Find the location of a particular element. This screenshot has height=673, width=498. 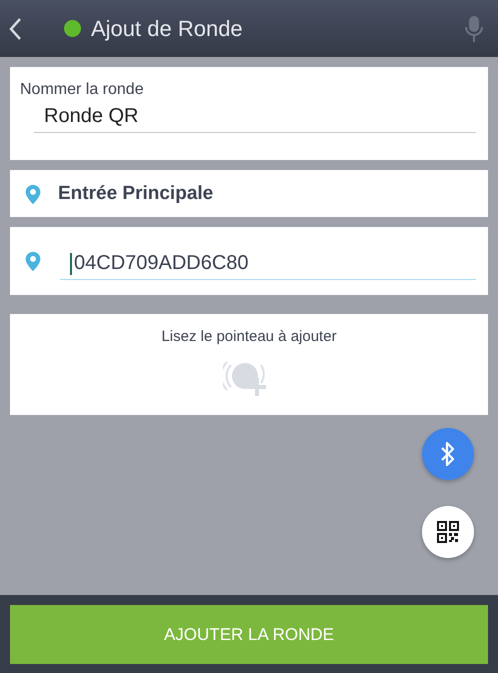

bluetooth-icon is located at coordinates (448, 454).